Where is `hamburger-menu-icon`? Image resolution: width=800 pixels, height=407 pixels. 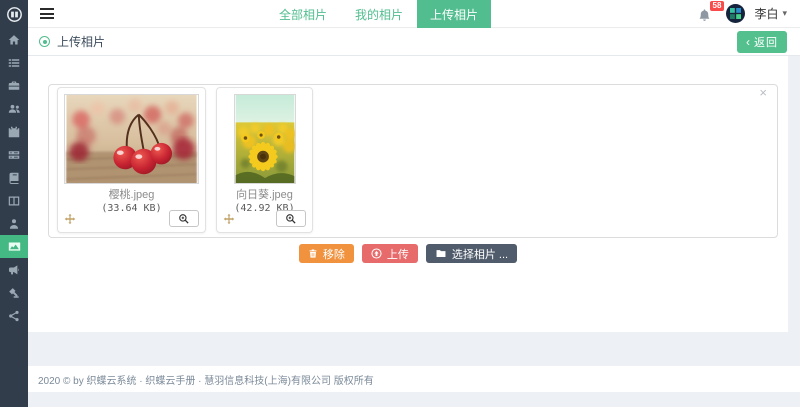
hamburger-menu-icon is located at coordinates (47, 14).